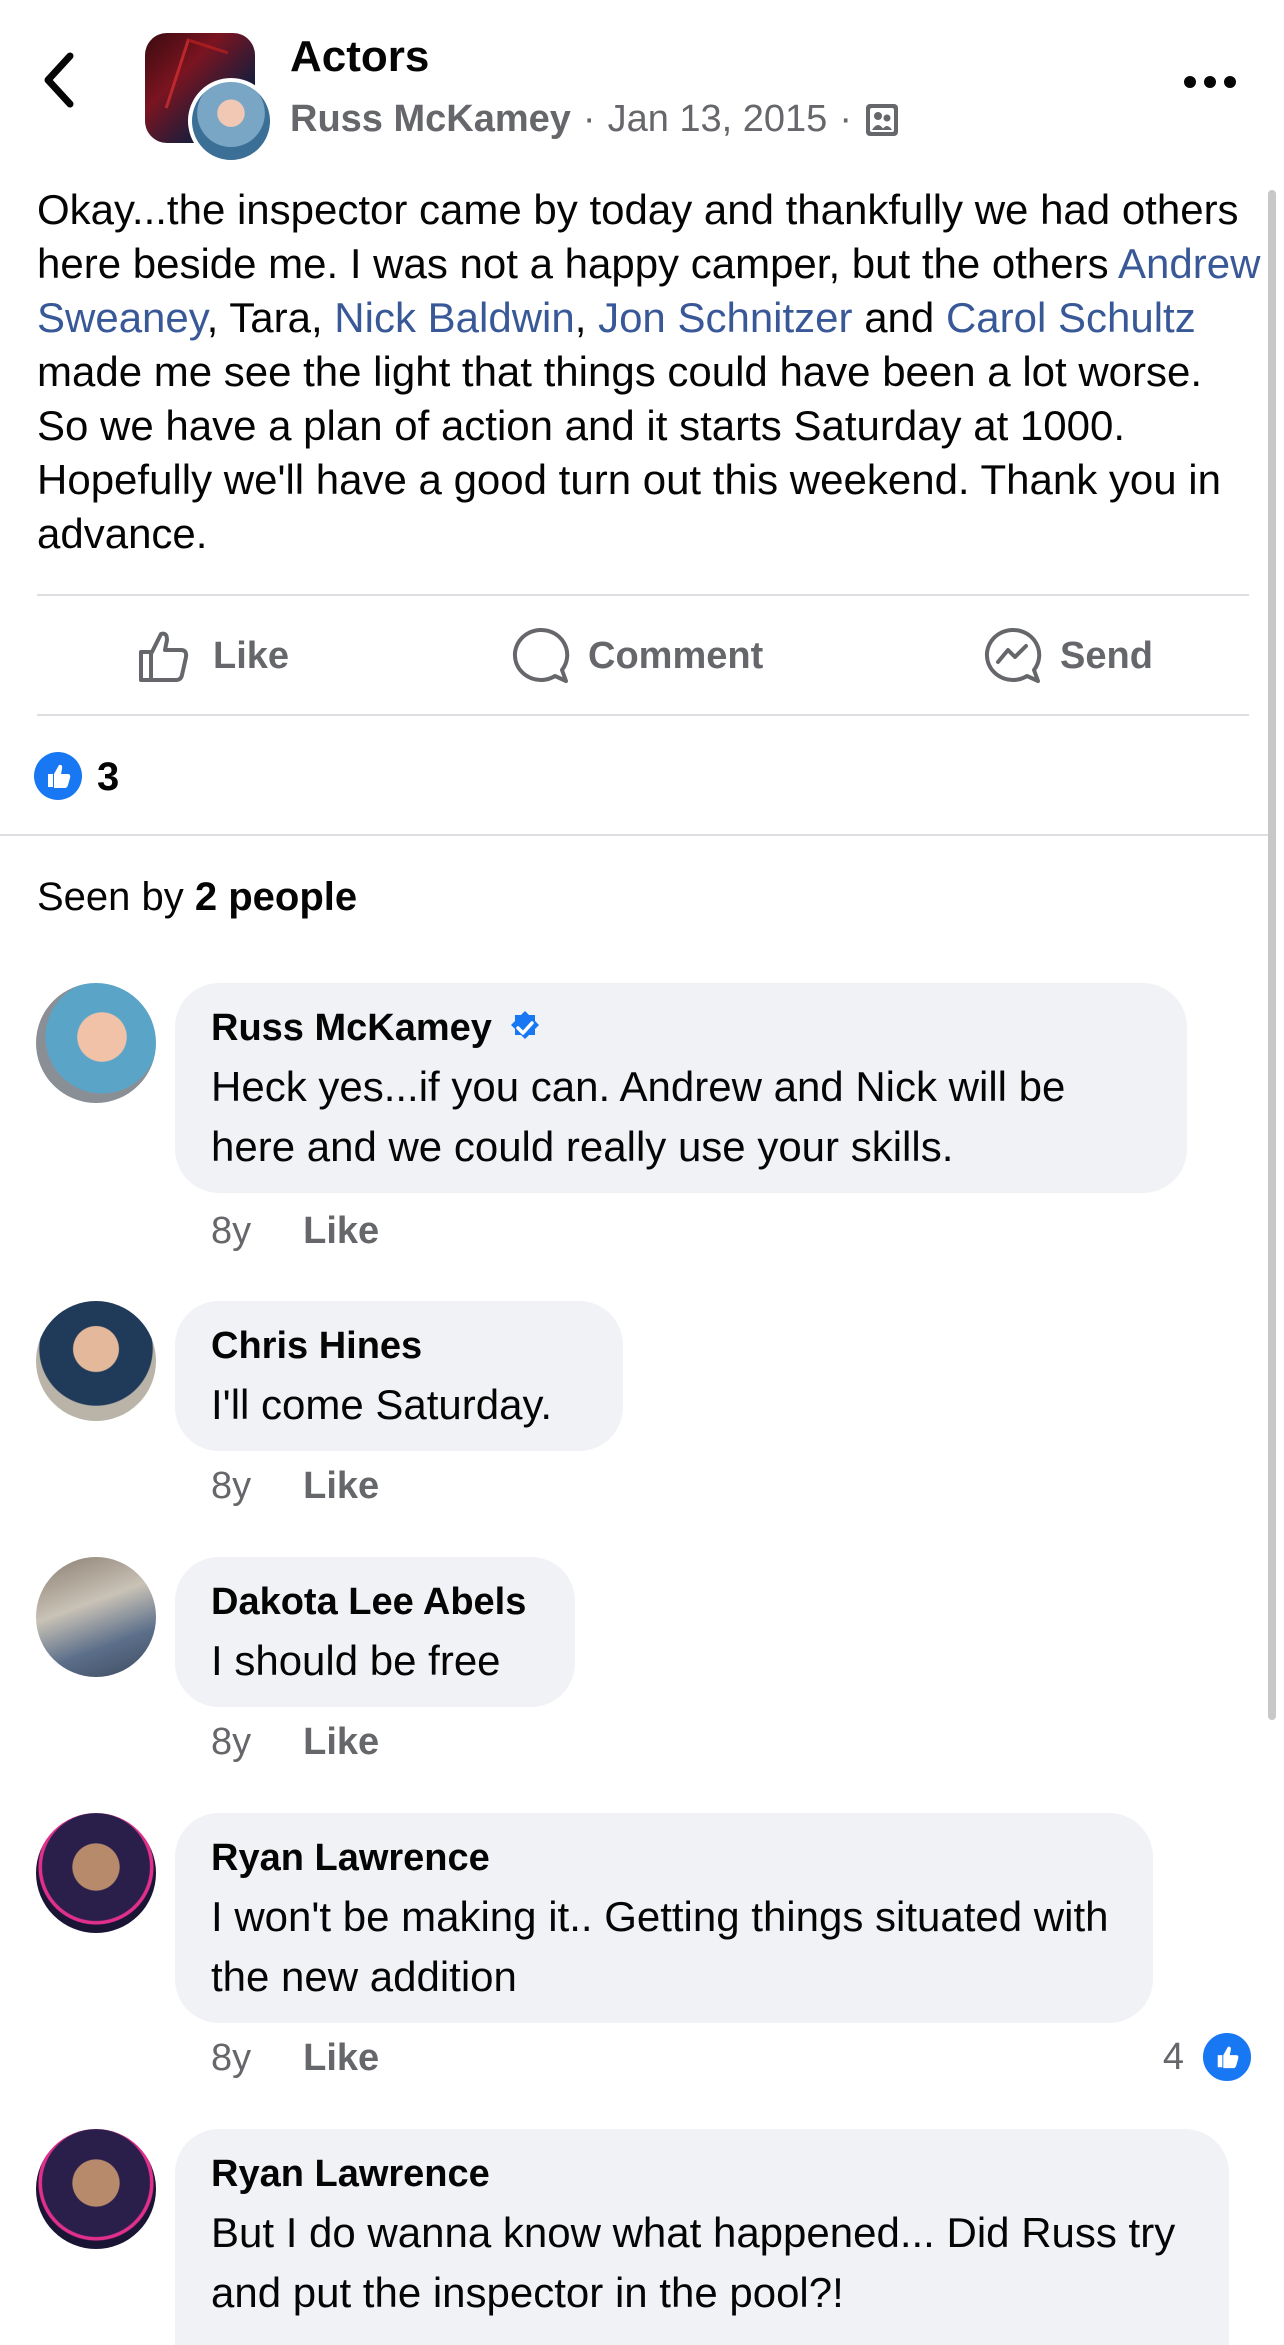 Image resolution: width=1284 pixels, height=2345 pixels. What do you see at coordinates (1067, 656) in the screenshot?
I see `send-button: Send` at bounding box center [1067, 656].